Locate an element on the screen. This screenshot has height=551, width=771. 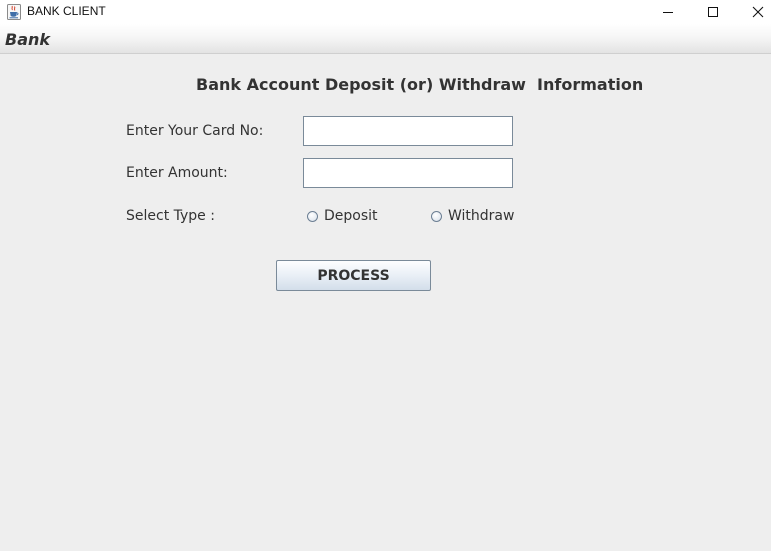
maximize-button is located at coordinates (713, 12).